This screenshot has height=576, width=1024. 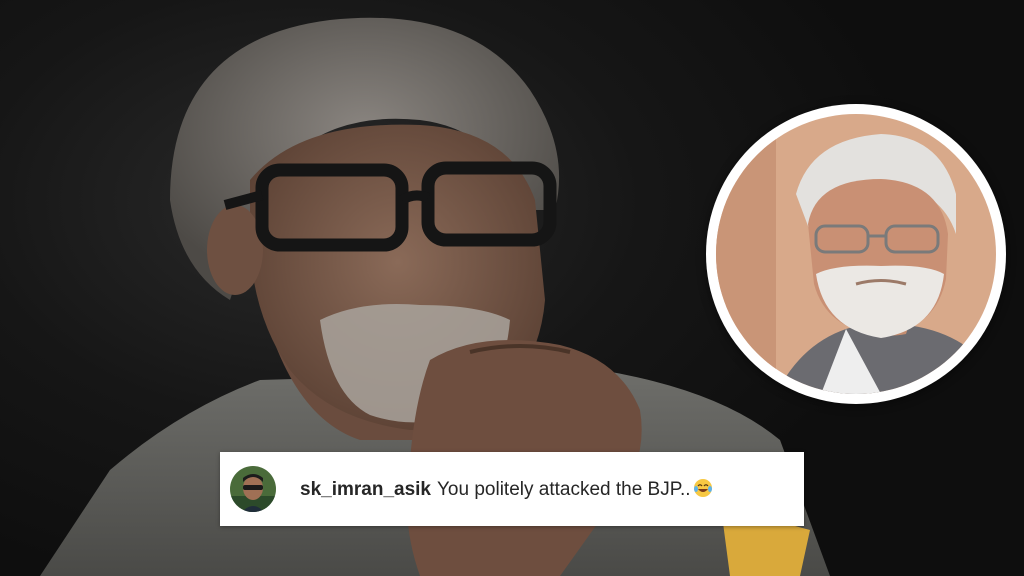 I want to click on comment-body: You politely attacked the BJP.., so click(x=564, y=489).